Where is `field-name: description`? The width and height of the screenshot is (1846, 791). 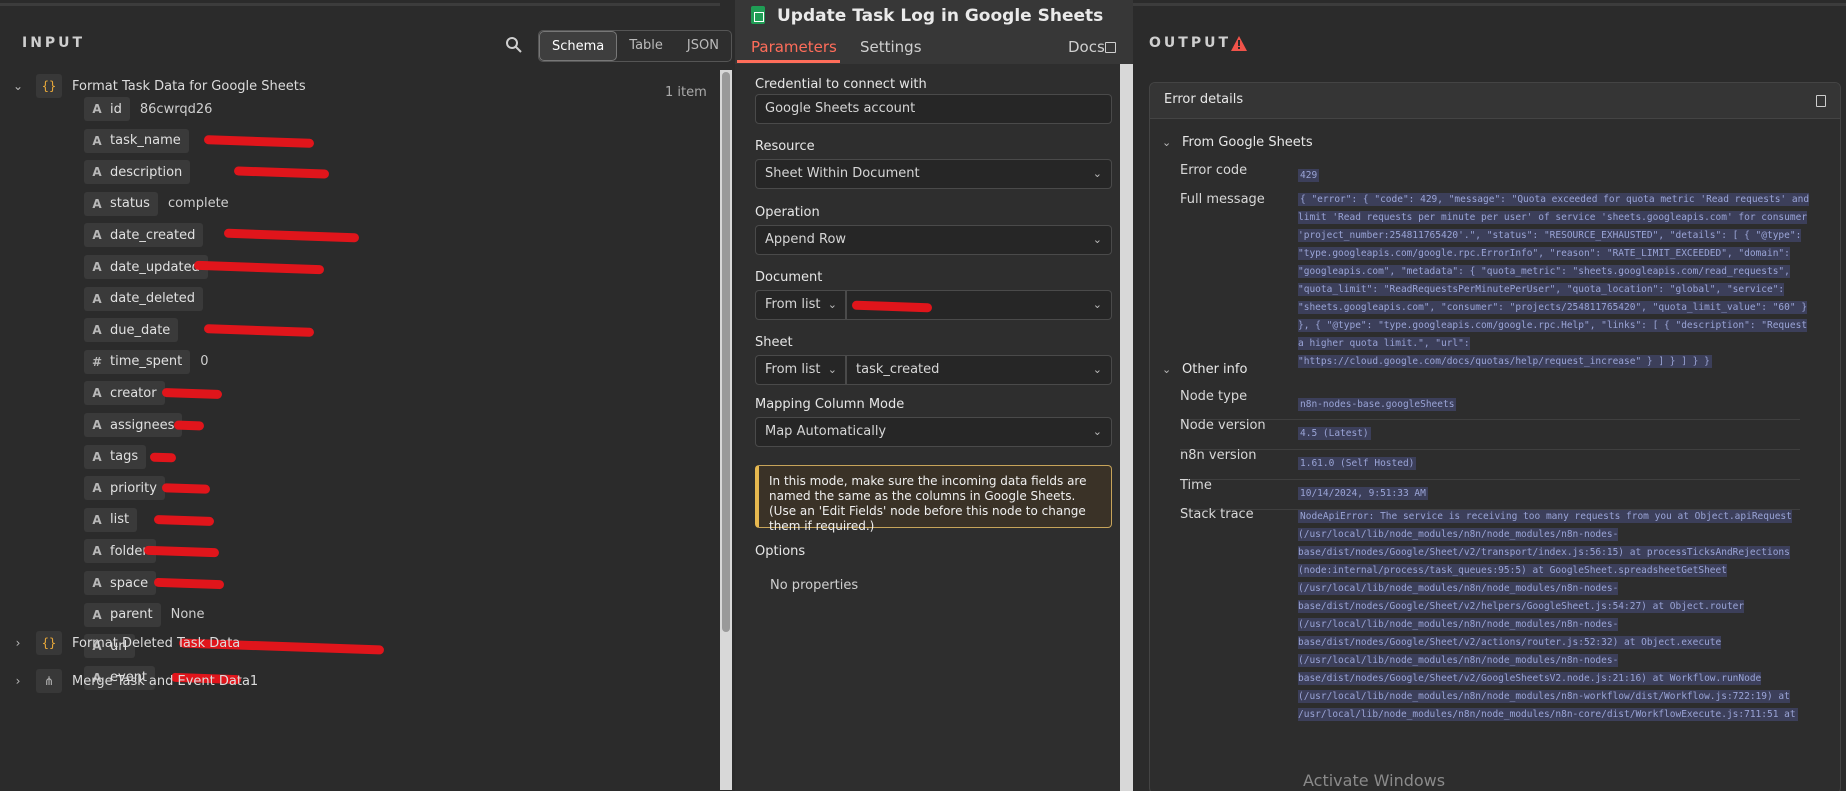
field-name: description is located at coordinates (146, 172).